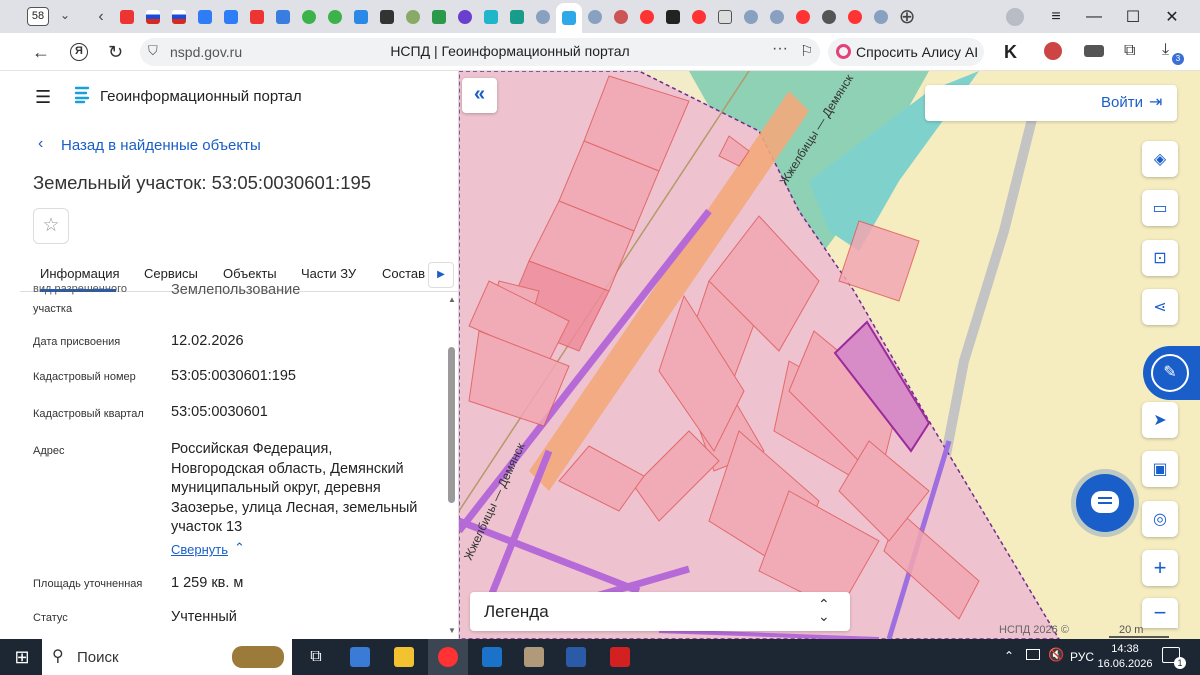 This screenshot has height=675, width=1200. What do you see at coordinates (403, 273) in the screenshot?
I see `tab-composition: Состав` at bounding box center [403, 273].